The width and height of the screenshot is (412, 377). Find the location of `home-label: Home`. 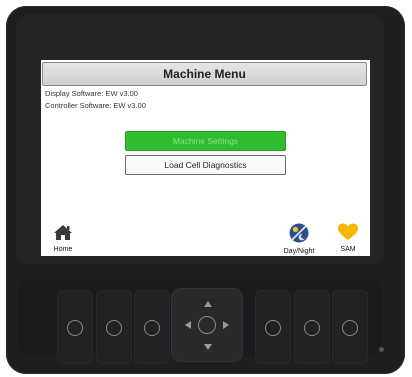

home-label: Home is located at coordinates (63, 249).